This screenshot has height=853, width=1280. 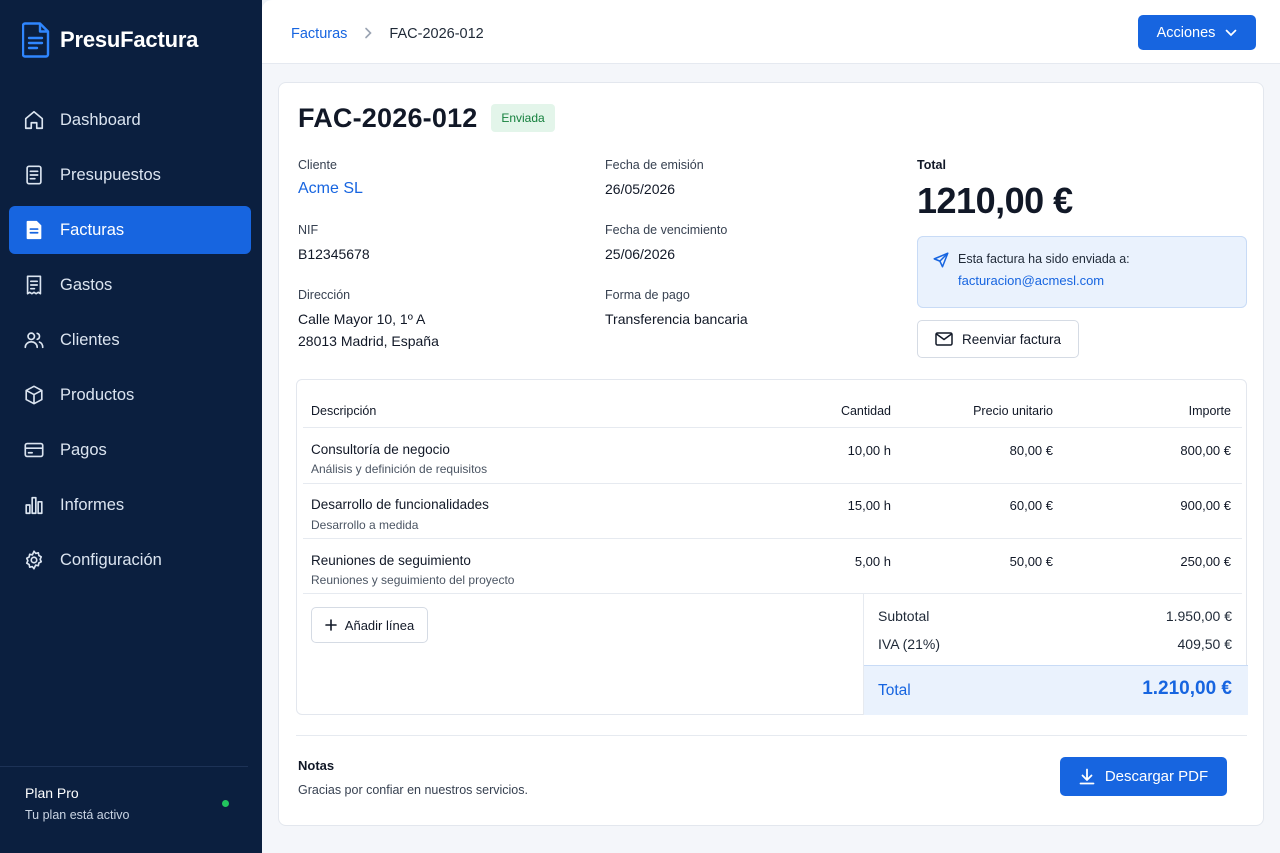 I want to click on actions-button: Acciones, so click(x=1197, y=32).